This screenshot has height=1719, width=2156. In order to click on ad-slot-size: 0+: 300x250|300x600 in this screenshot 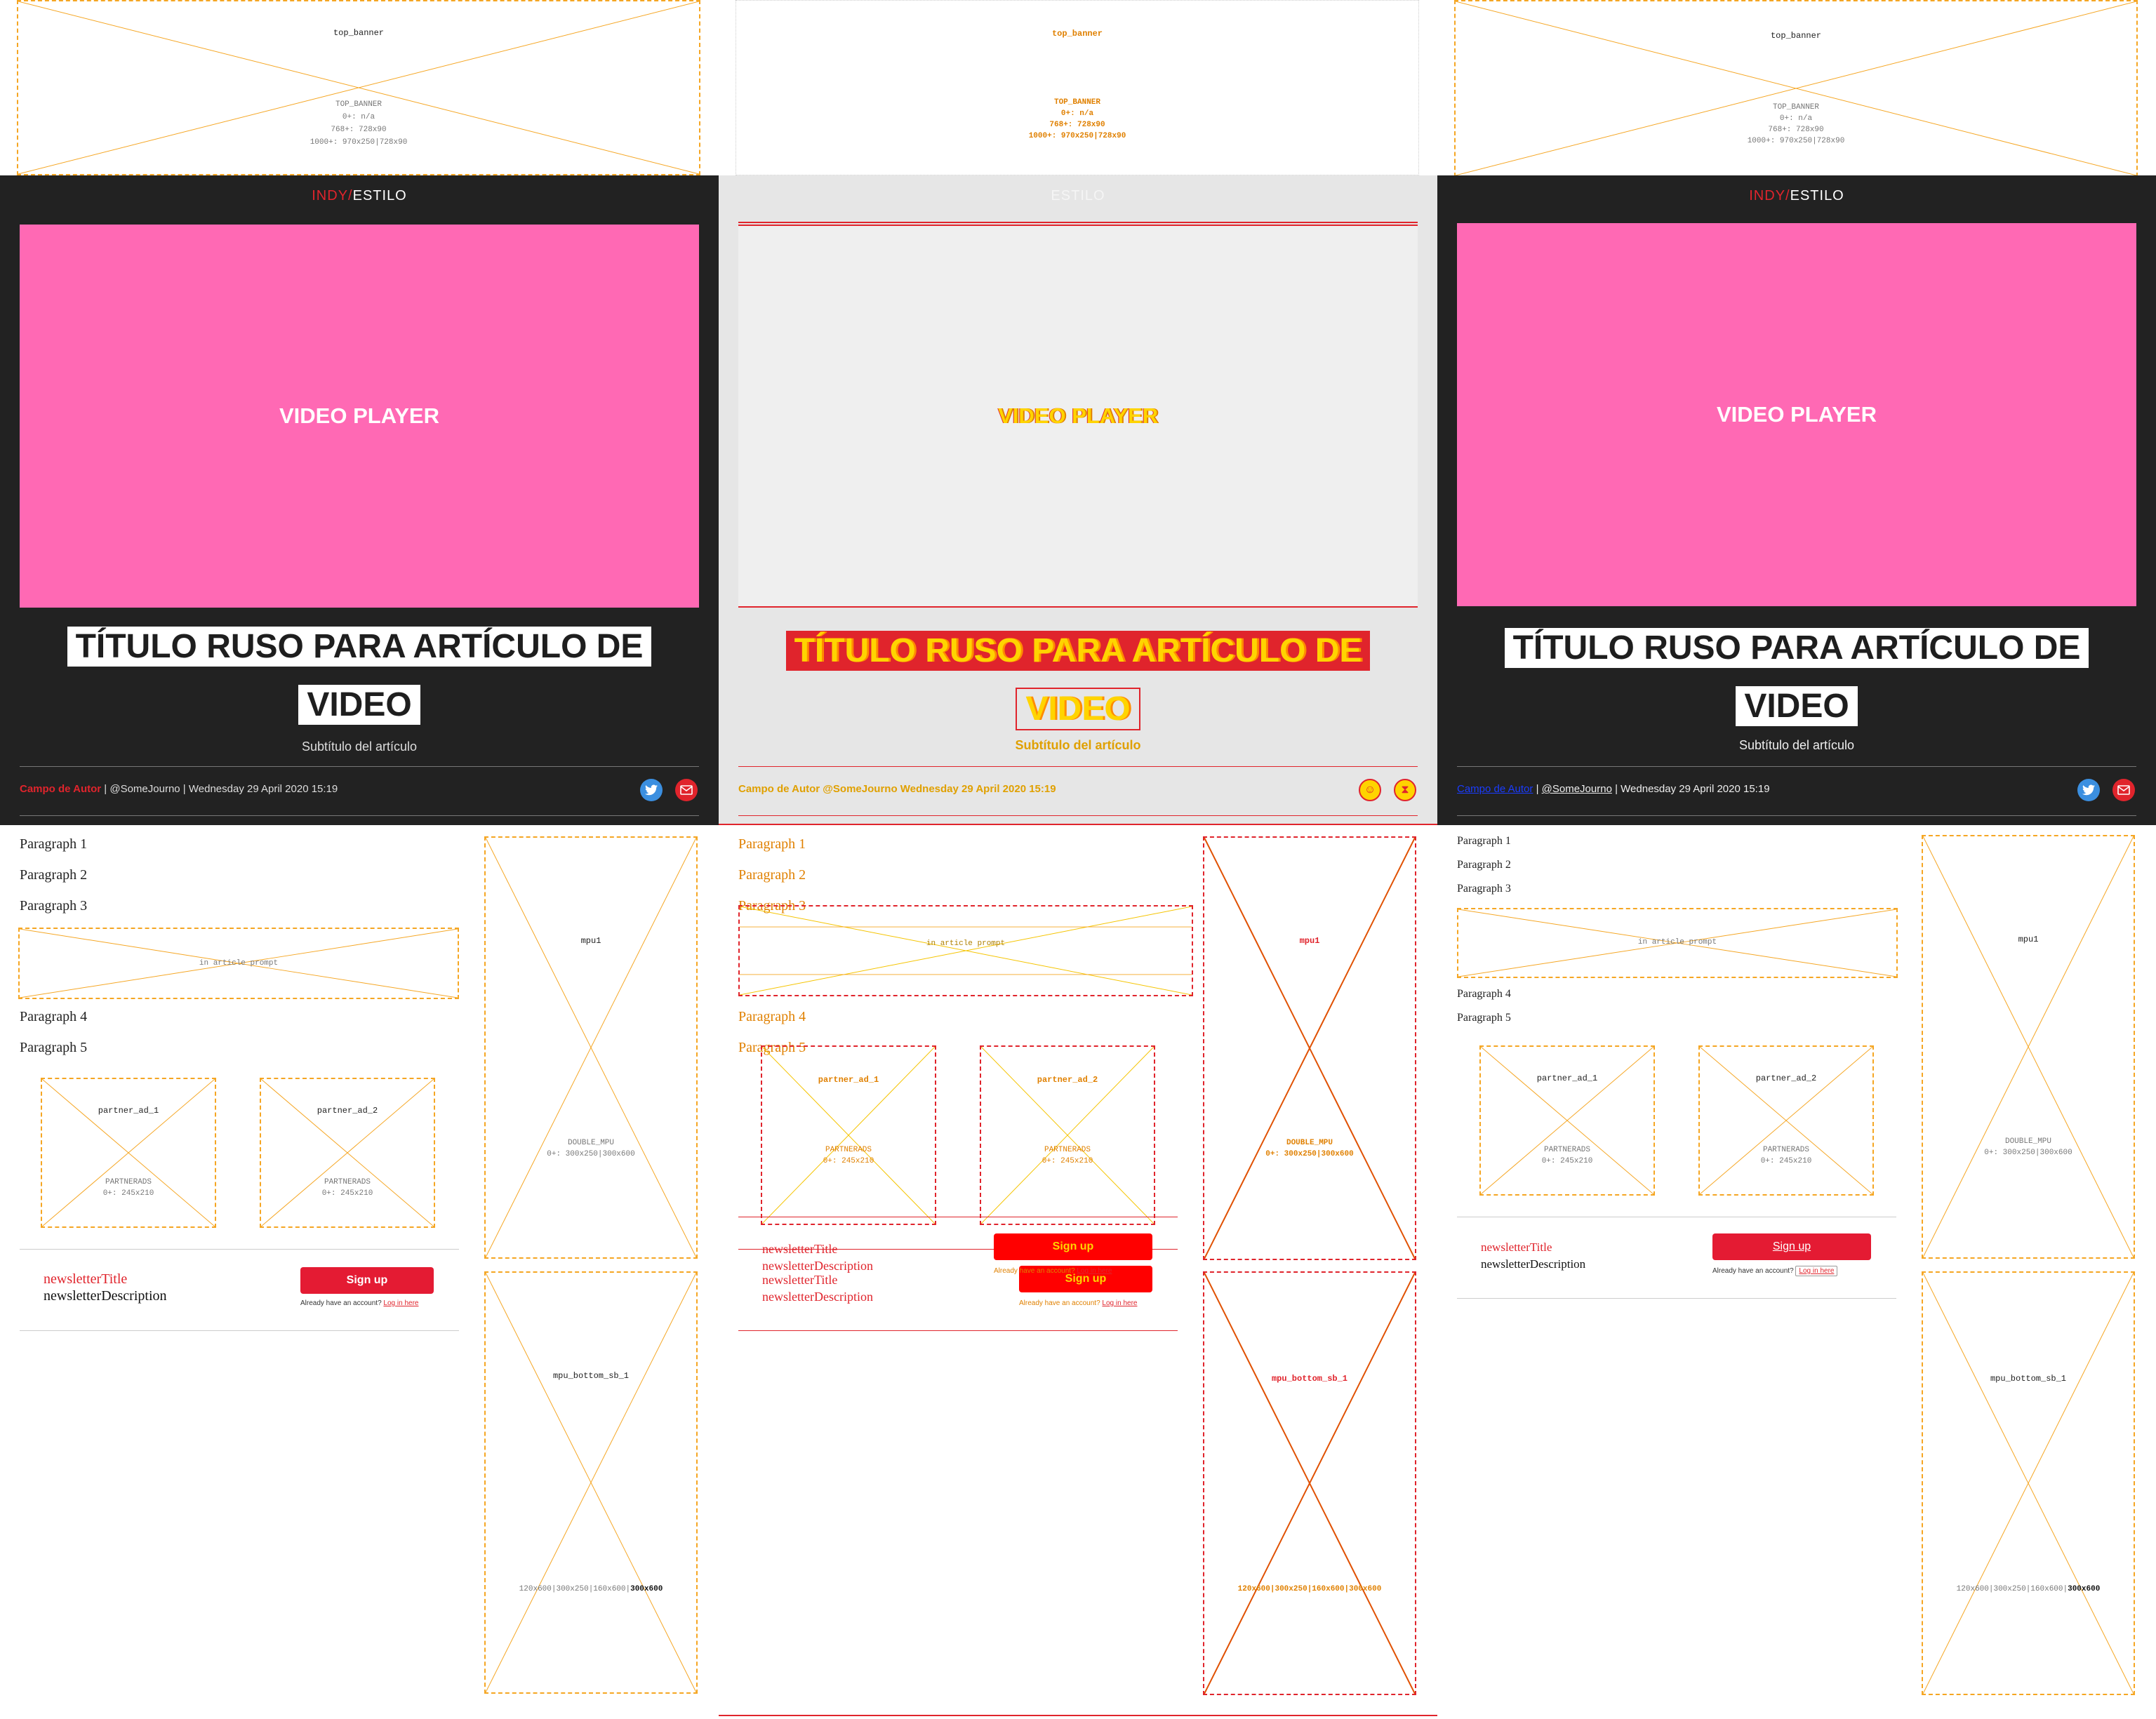, I will do `click(591, 1154)`.